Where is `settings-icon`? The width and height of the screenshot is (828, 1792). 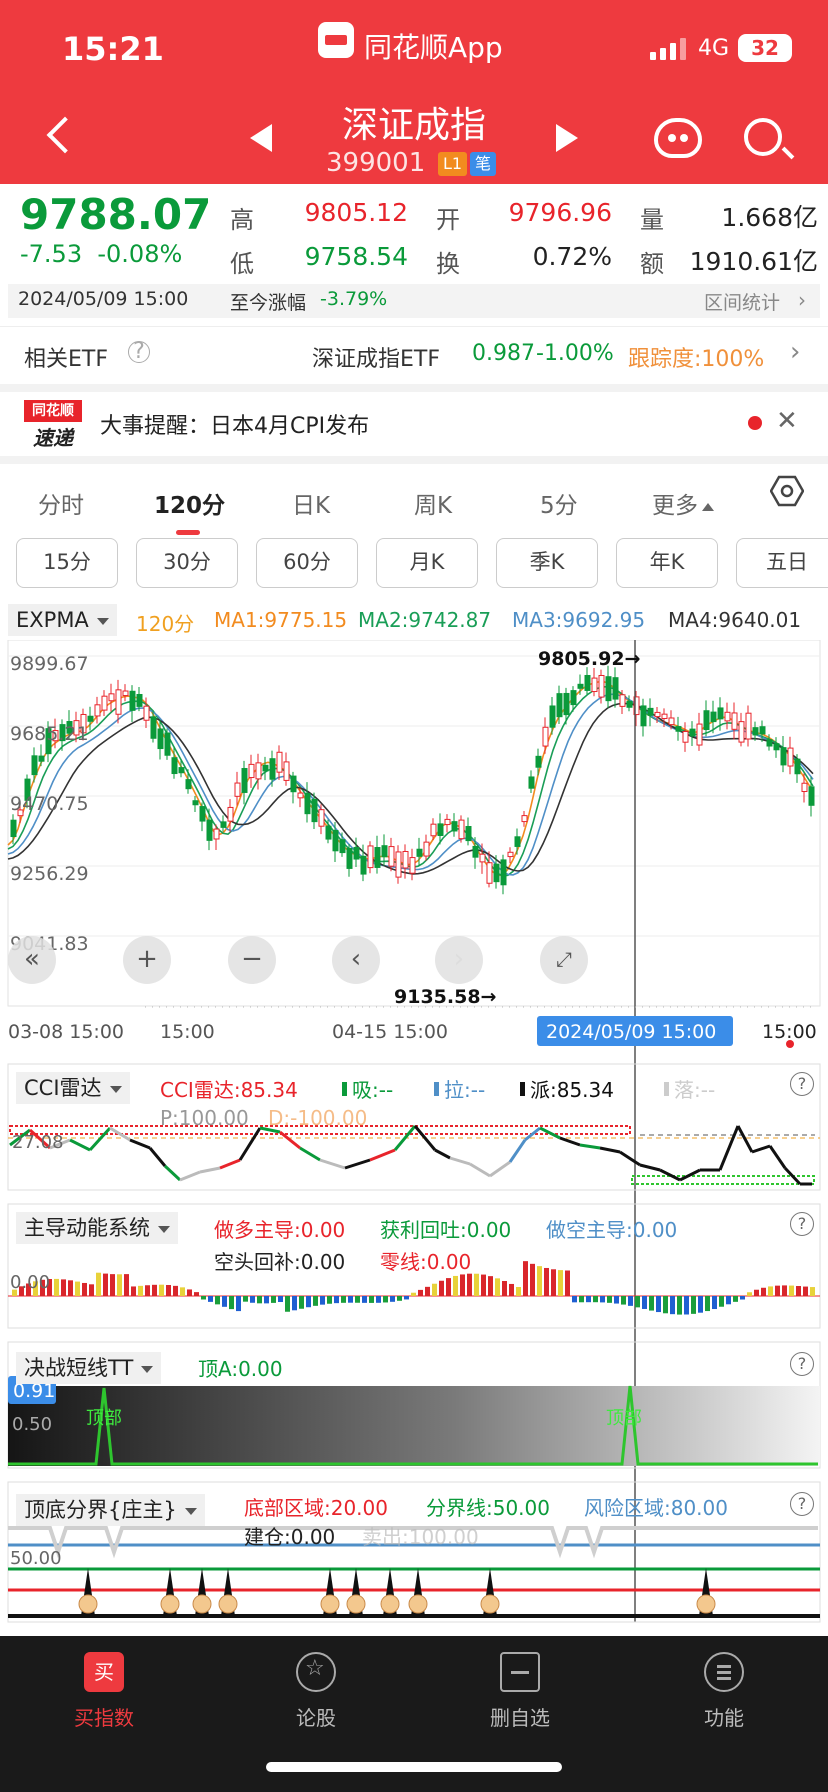
settings-icon is located at coordinates (787, 491).